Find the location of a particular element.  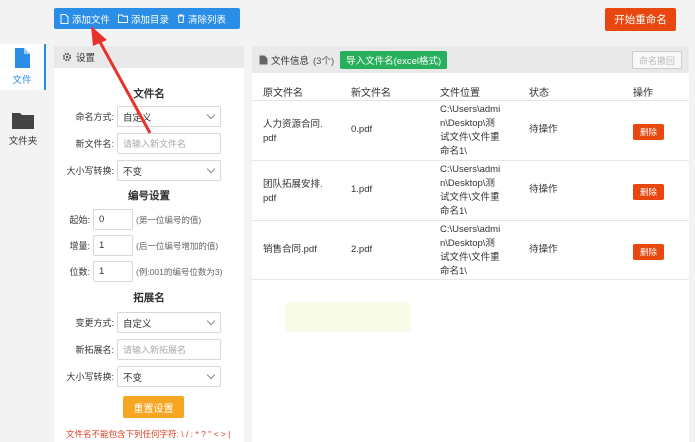

start-row: 起始: 0 (第一位编号的值) is located at coordinates (127, 219).